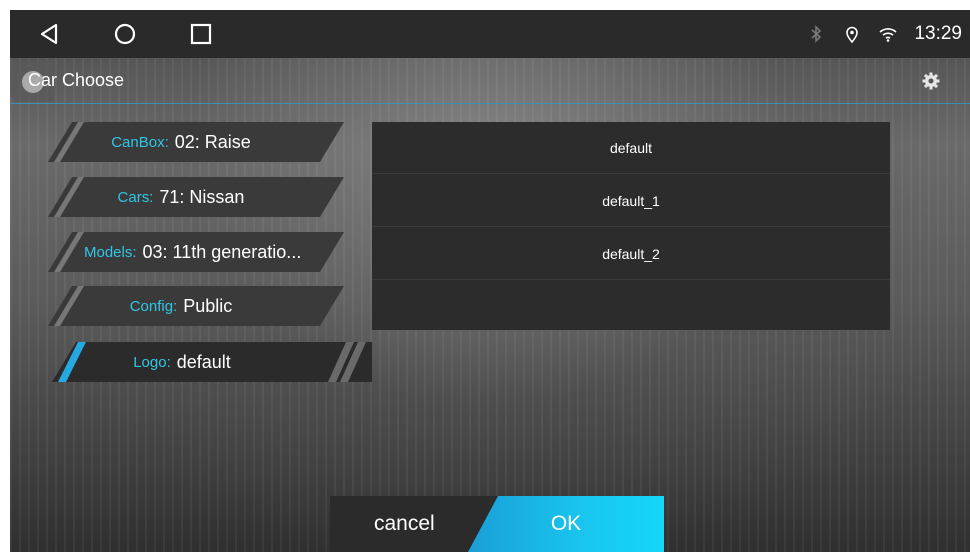 The width and height of the screenshot is (970, 552). What do you see at coordinates (135, 197) in the screenshot?
I see `option-cars-label: Cars:` at bounding box center [135, 197].